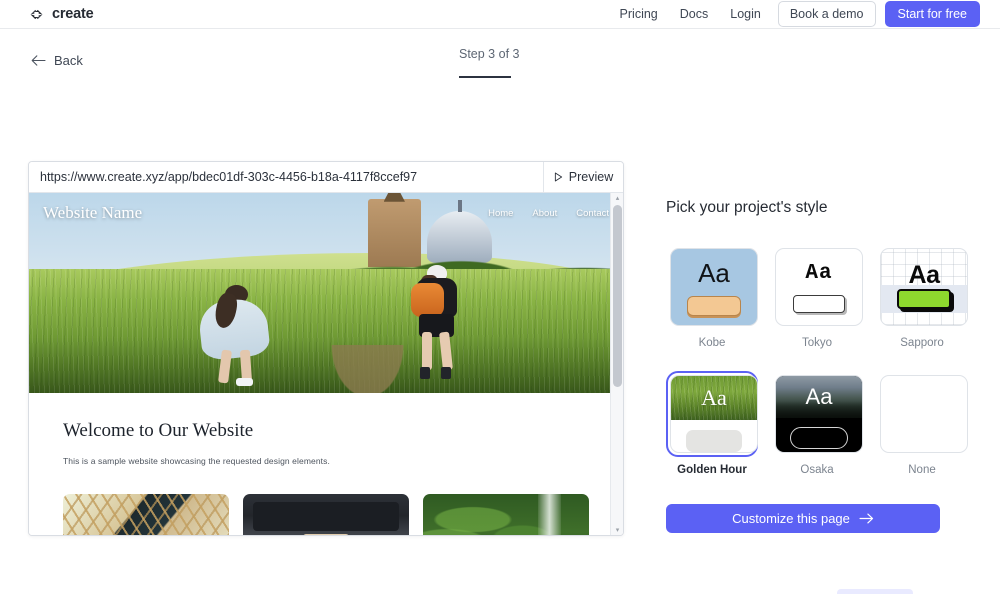  I want to click on brand-logo: create, so click(61, 14).